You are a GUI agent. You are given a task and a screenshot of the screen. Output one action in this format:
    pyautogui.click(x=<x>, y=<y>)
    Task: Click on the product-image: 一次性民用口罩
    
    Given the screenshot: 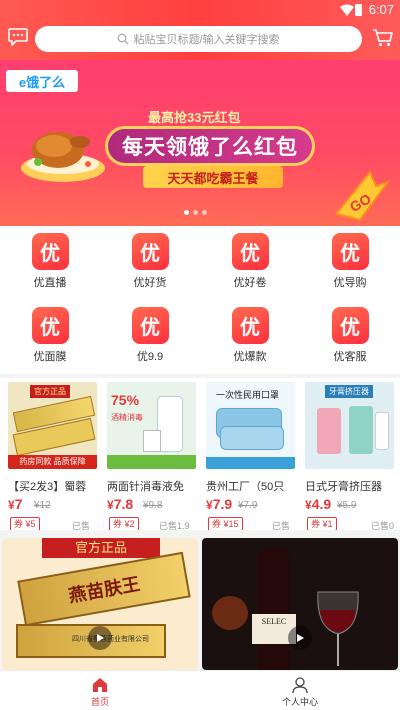 What is the action you would take?
    pyautogui.click(x=250, y=425)
    